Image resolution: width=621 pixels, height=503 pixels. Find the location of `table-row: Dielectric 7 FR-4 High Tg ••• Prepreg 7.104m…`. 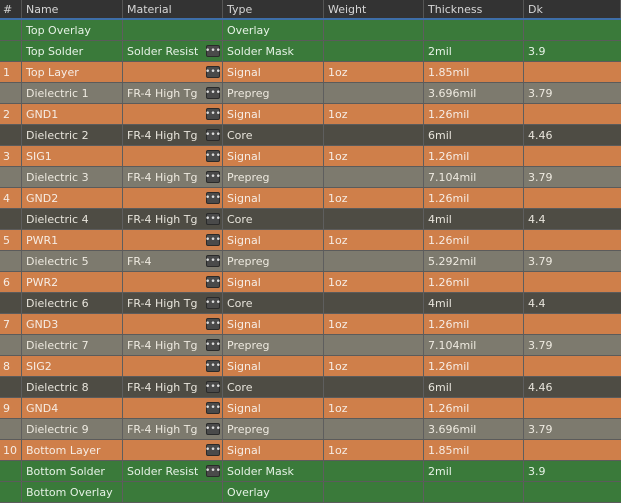

table-row: Dielectric 7 FR-4 High Tg ••• Prepreg 7.104m… is located at coordinates (310, 345).